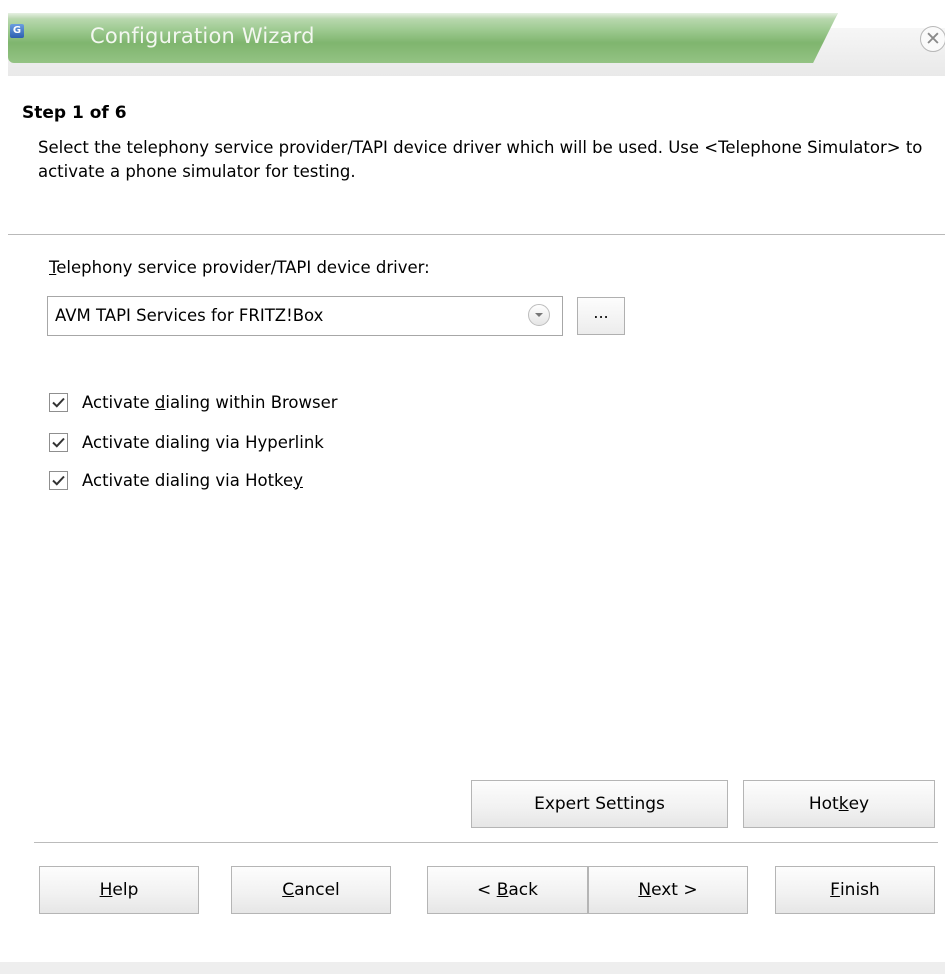 Image resolution: width=945 pixels, height=974 pixels. Describe the element at coordinates (202, 36) in the screenshot. I see `window-title: Configuration Wizard` at that location.